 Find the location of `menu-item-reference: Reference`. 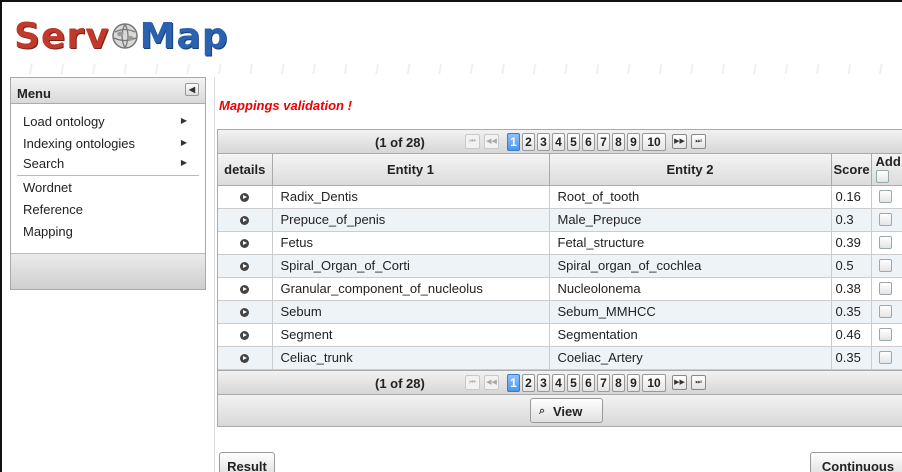

menu-item-reference: Reference is located at coordinates (108, 209).